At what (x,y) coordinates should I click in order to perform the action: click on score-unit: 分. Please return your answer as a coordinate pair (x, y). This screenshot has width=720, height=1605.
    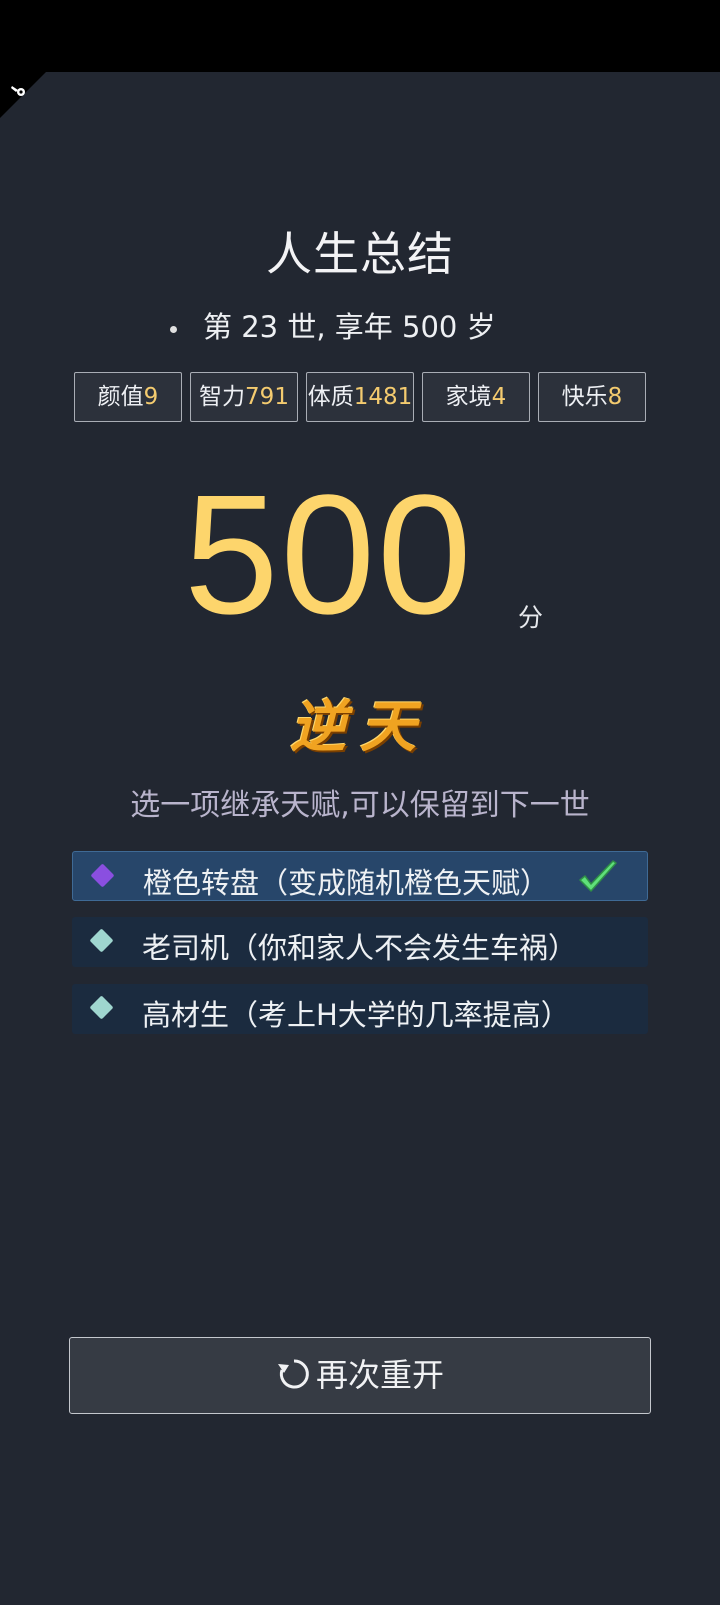
    Looking at the image, I should click on (531, 617).